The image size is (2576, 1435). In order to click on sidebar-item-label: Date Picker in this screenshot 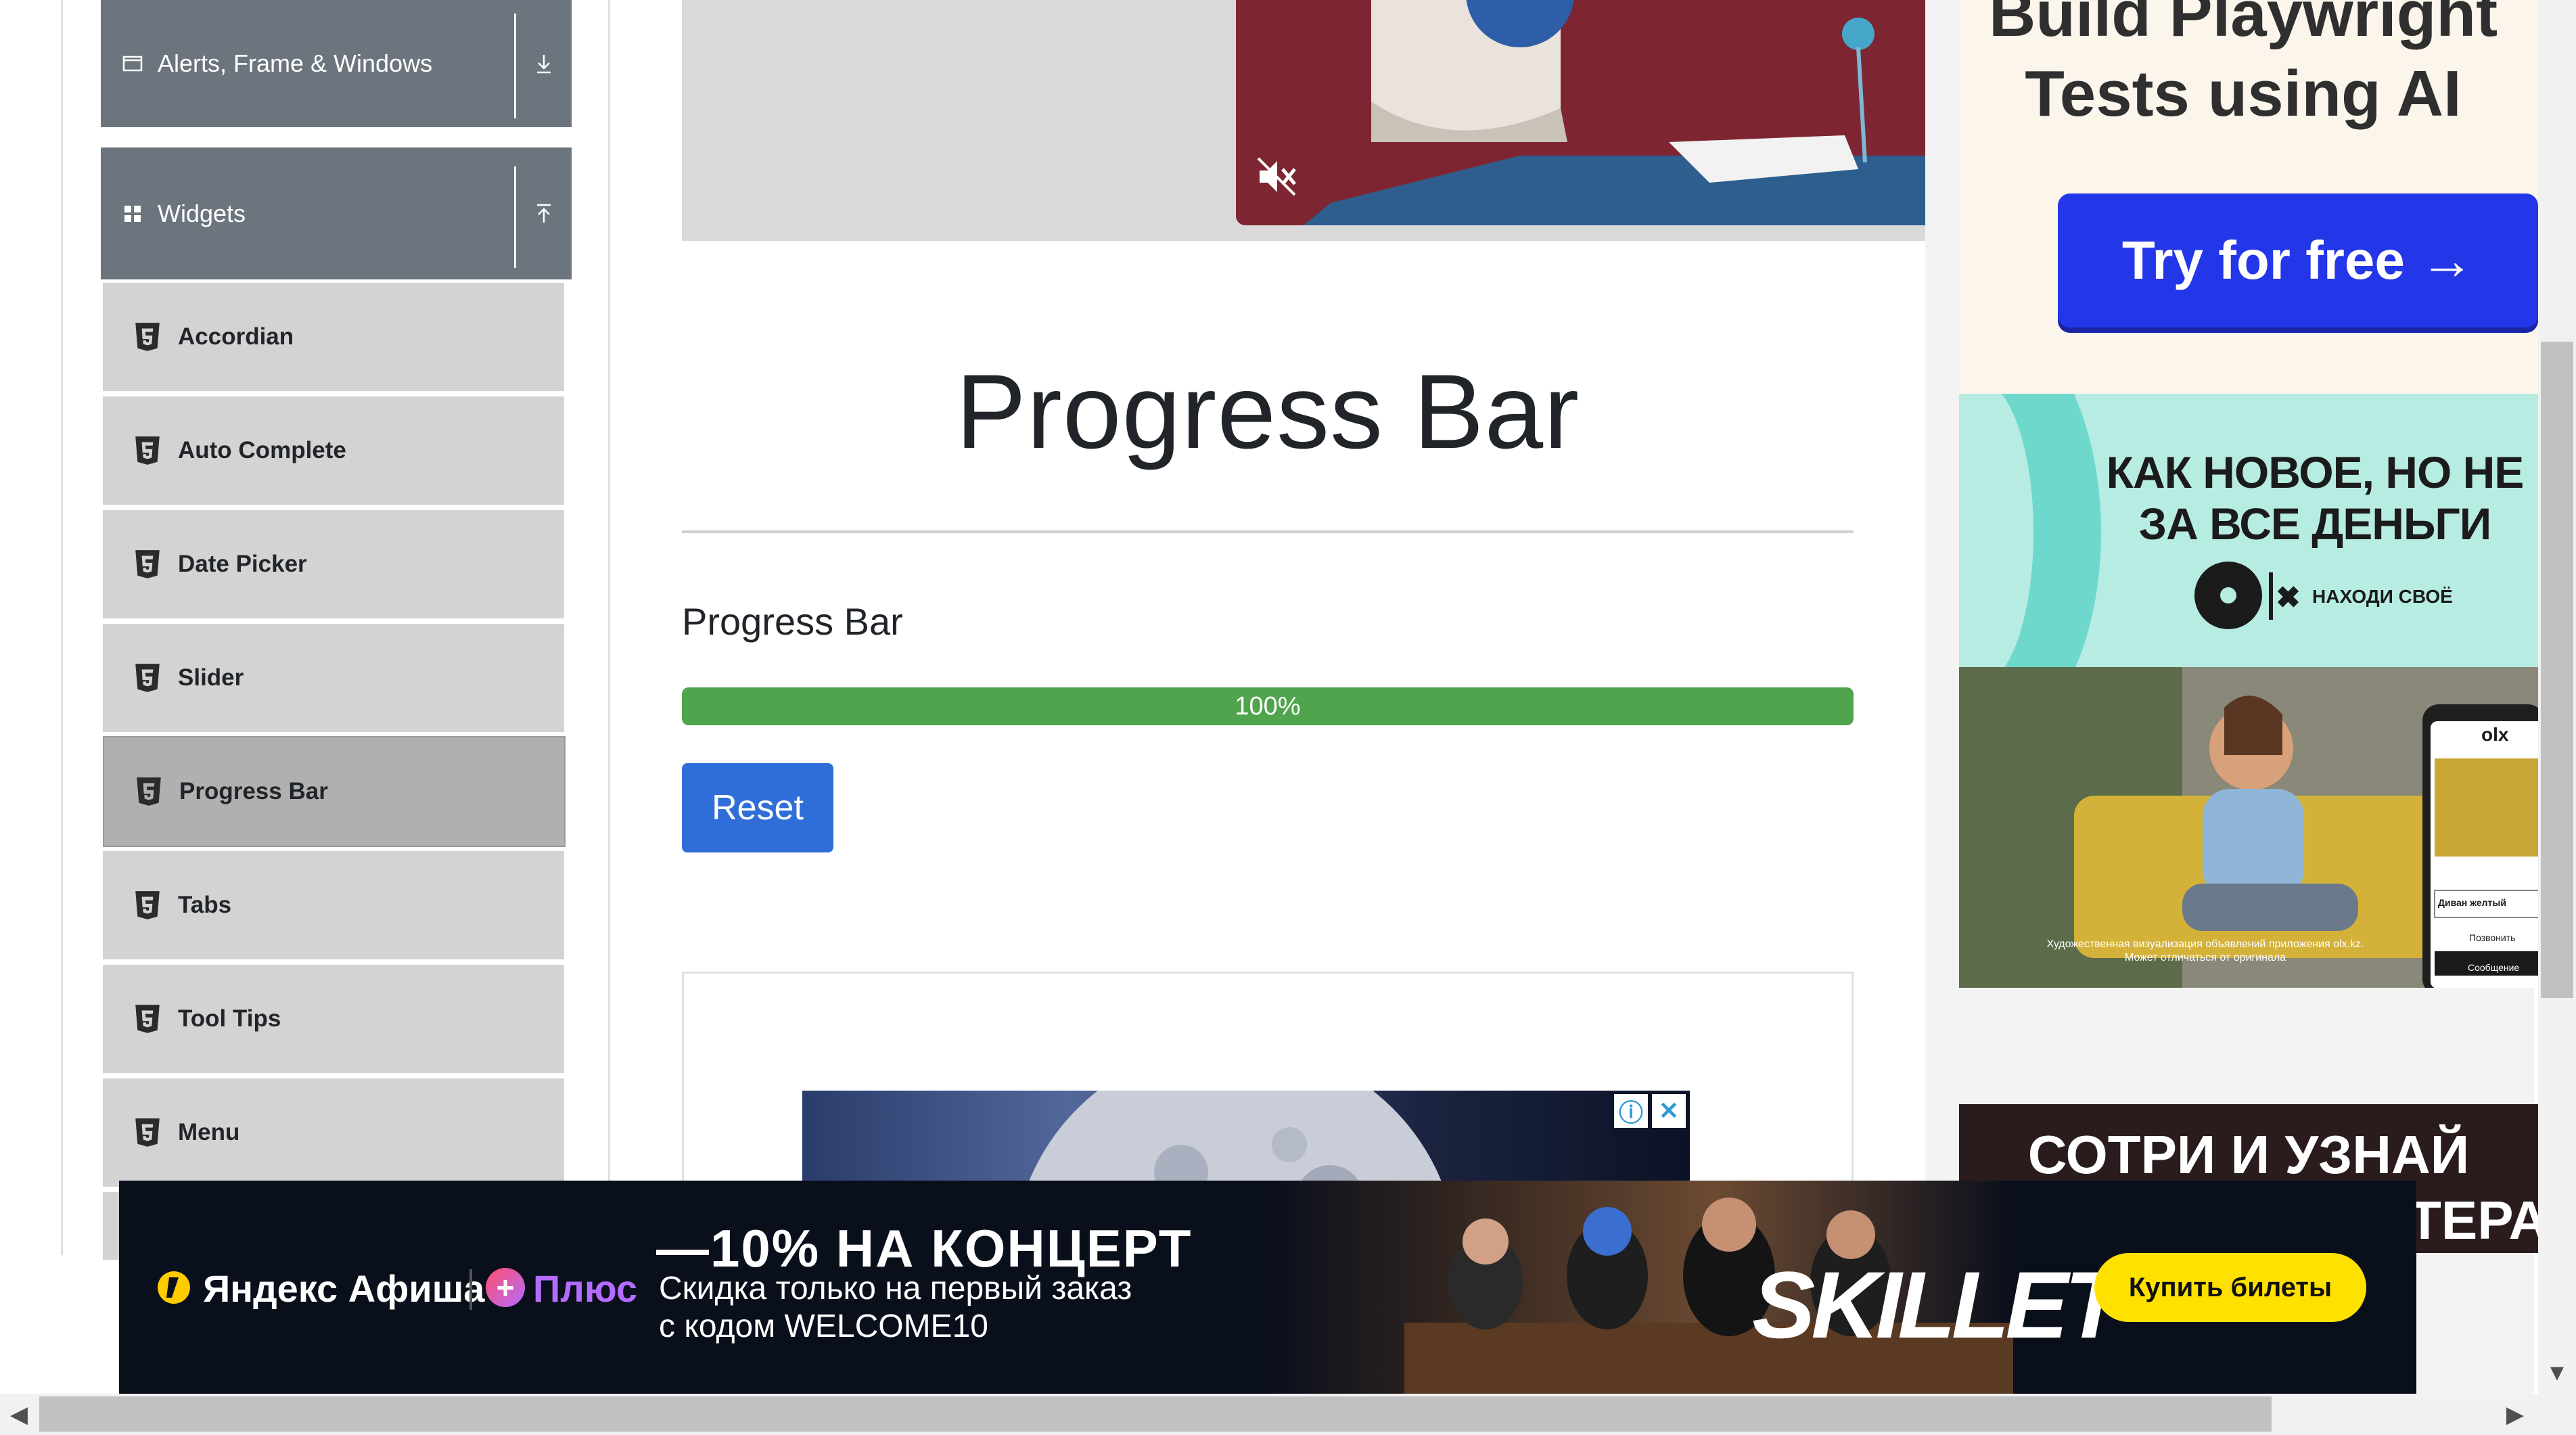, I will do `click(242, 564)`.